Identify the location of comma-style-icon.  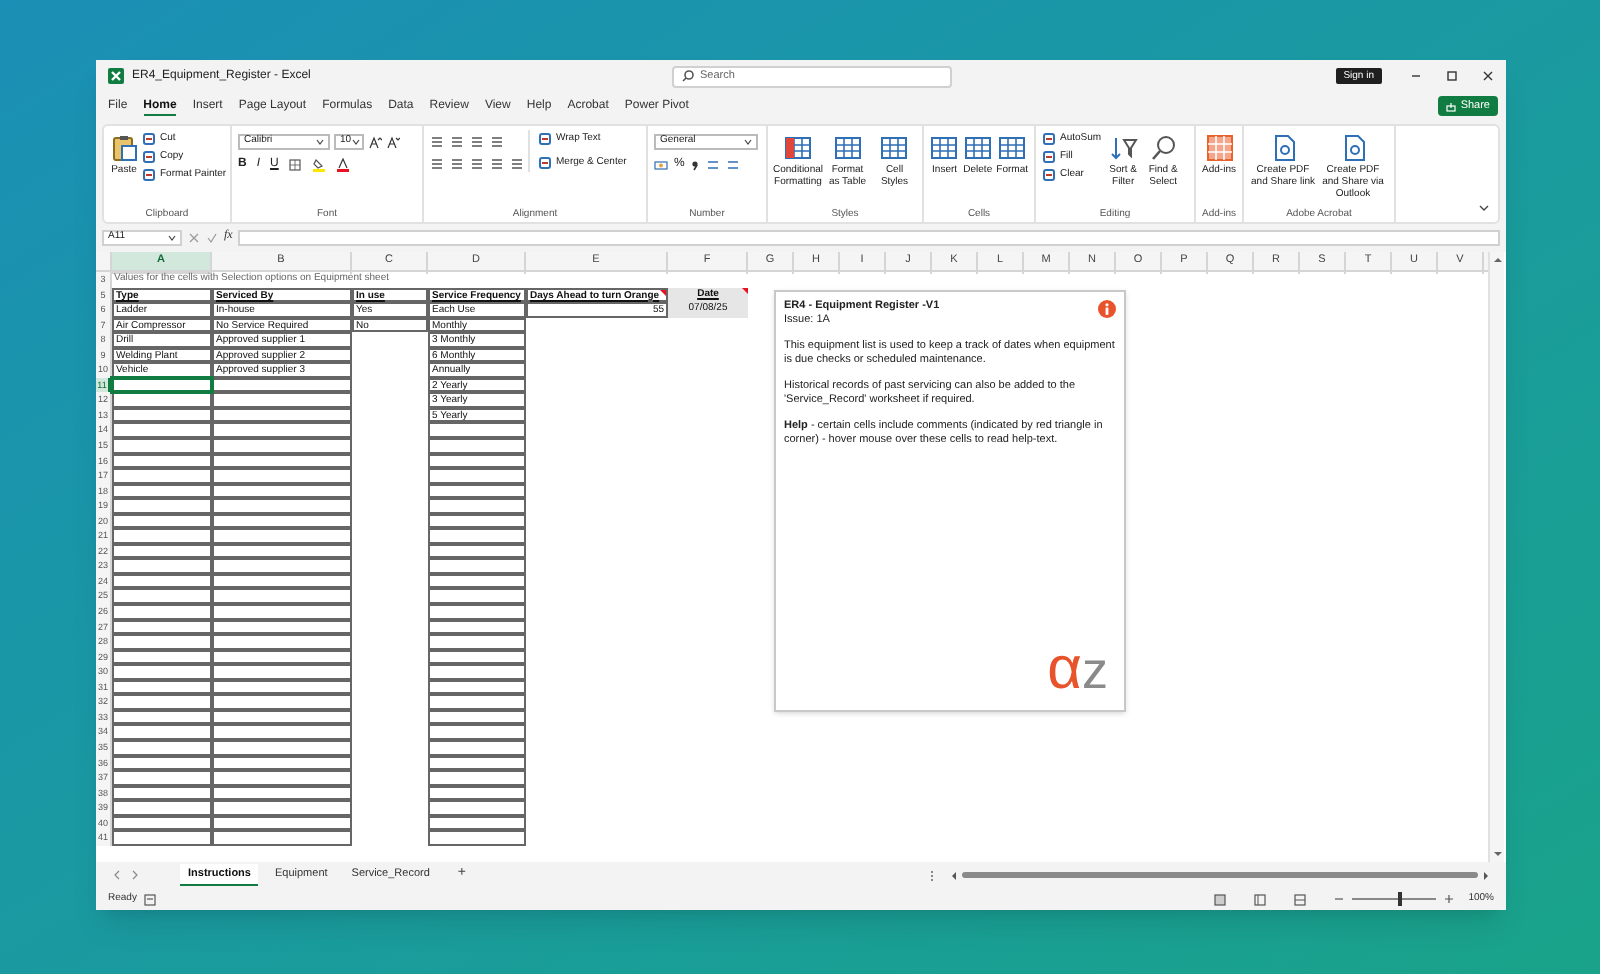
(695, 165).